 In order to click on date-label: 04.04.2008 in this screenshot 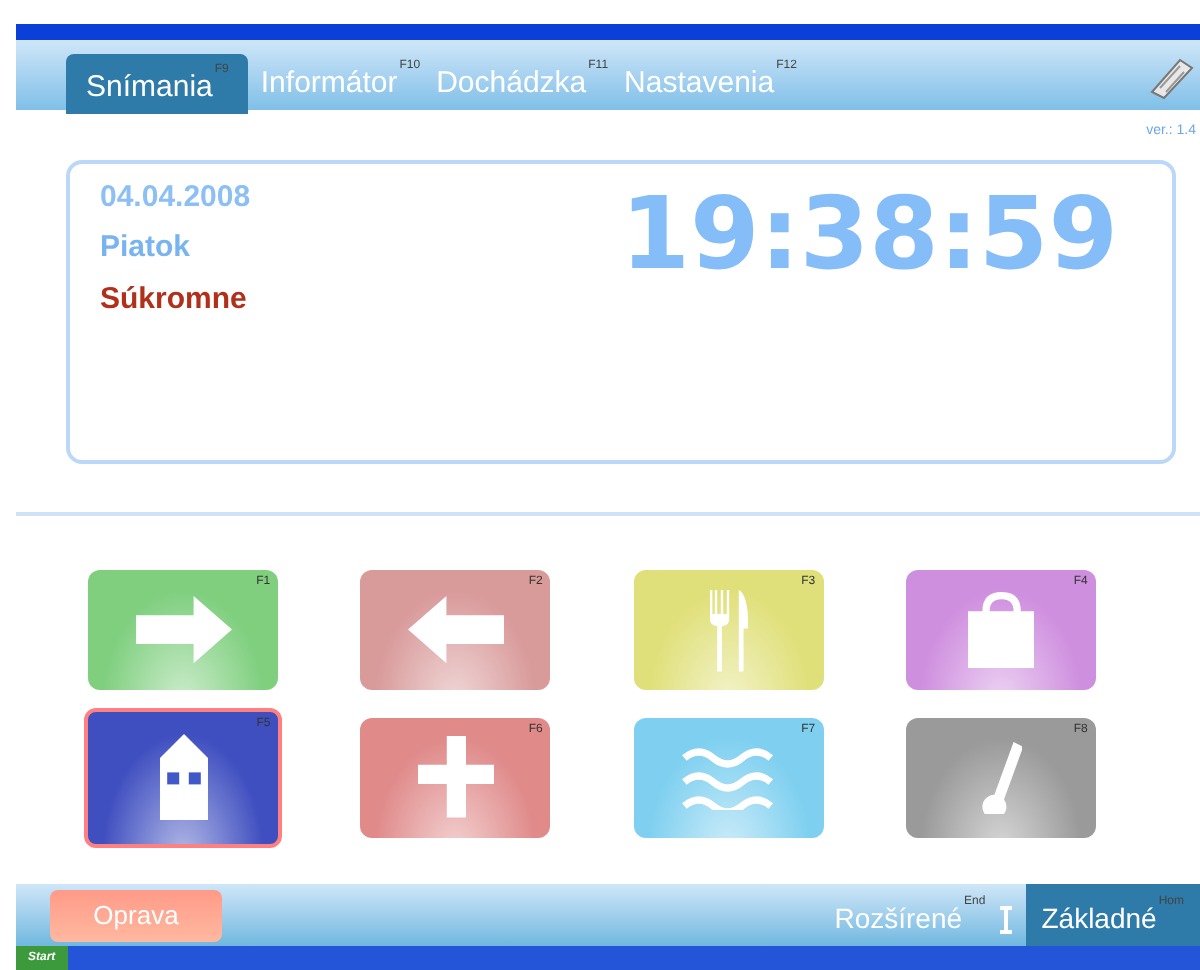, I will do `click(175, 197)`.